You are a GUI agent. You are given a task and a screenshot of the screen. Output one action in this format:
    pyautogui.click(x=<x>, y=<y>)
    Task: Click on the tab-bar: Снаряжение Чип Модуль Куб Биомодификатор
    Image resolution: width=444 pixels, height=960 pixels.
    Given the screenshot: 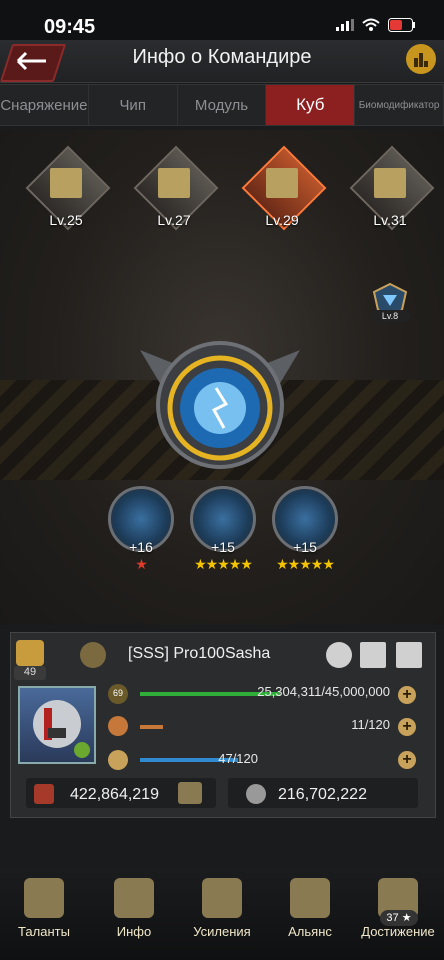 What is the action you would take?
    pyautogui.click(x=222, y=105)
    